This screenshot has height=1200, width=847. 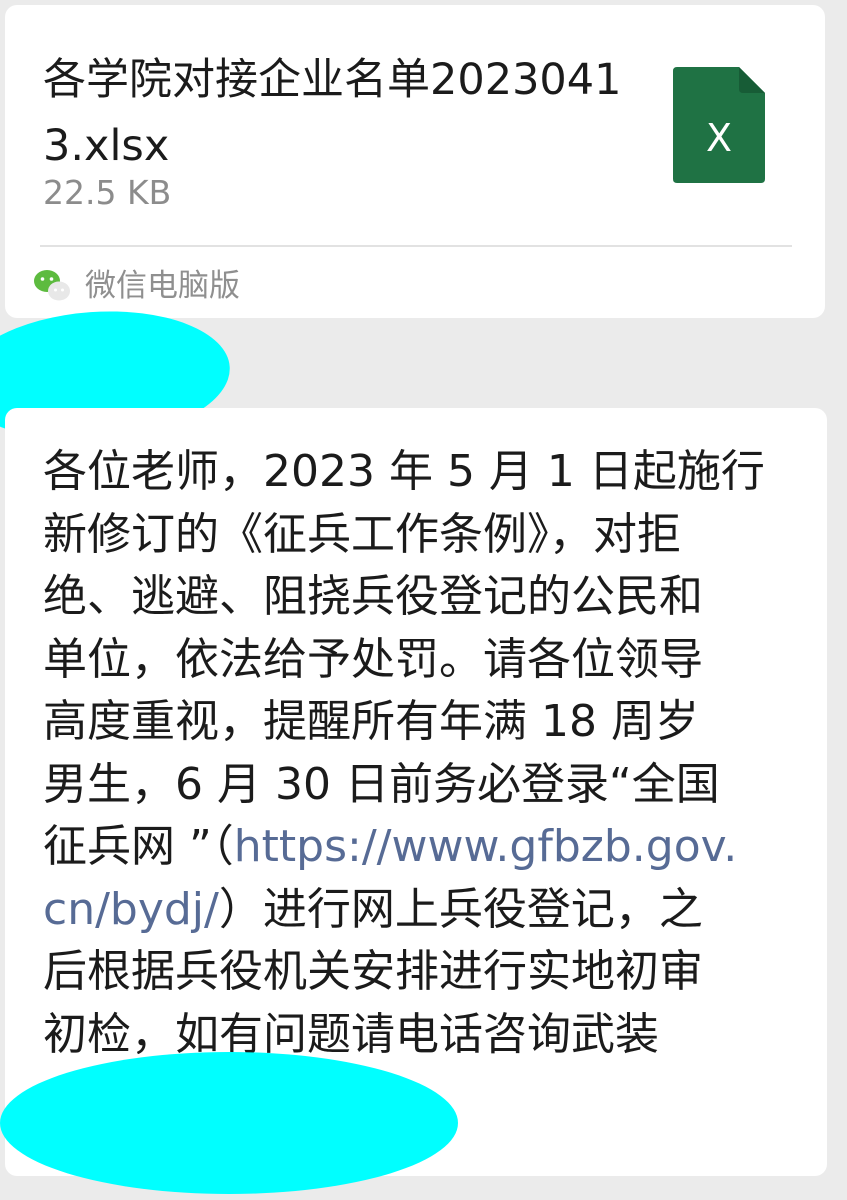 I want to click on wechat-icon, so click(x=52, y=285).